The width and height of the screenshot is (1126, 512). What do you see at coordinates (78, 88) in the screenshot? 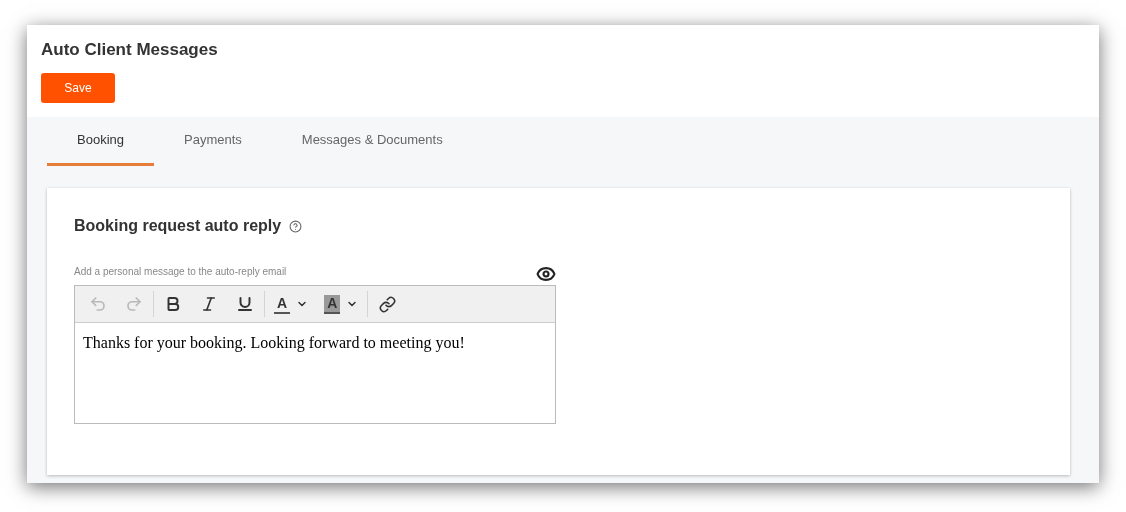
I see `save-button: Save` at bounding box center [78, 88].